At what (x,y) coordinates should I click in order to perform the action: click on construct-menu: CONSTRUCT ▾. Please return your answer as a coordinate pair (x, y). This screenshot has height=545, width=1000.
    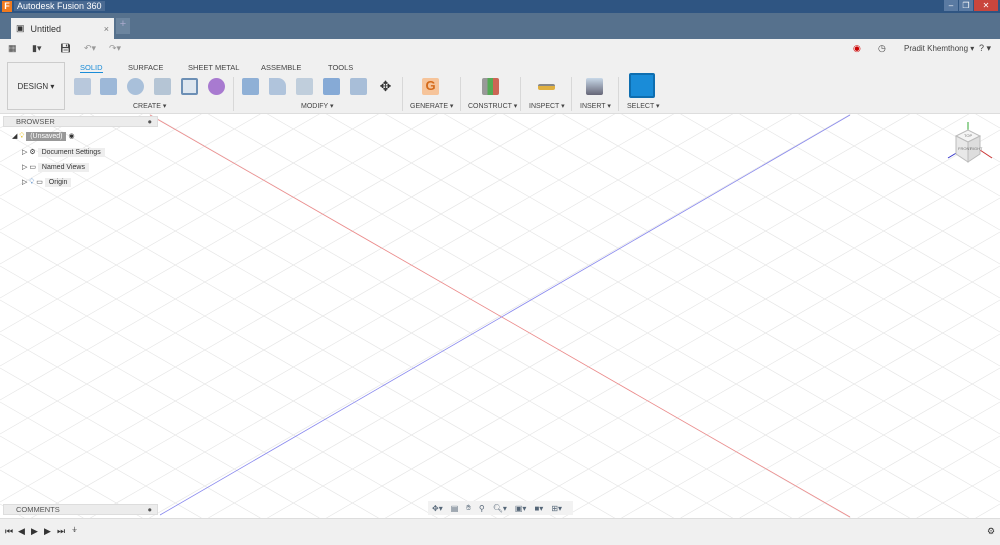
    Looking at the image, I should click on (492, 106).